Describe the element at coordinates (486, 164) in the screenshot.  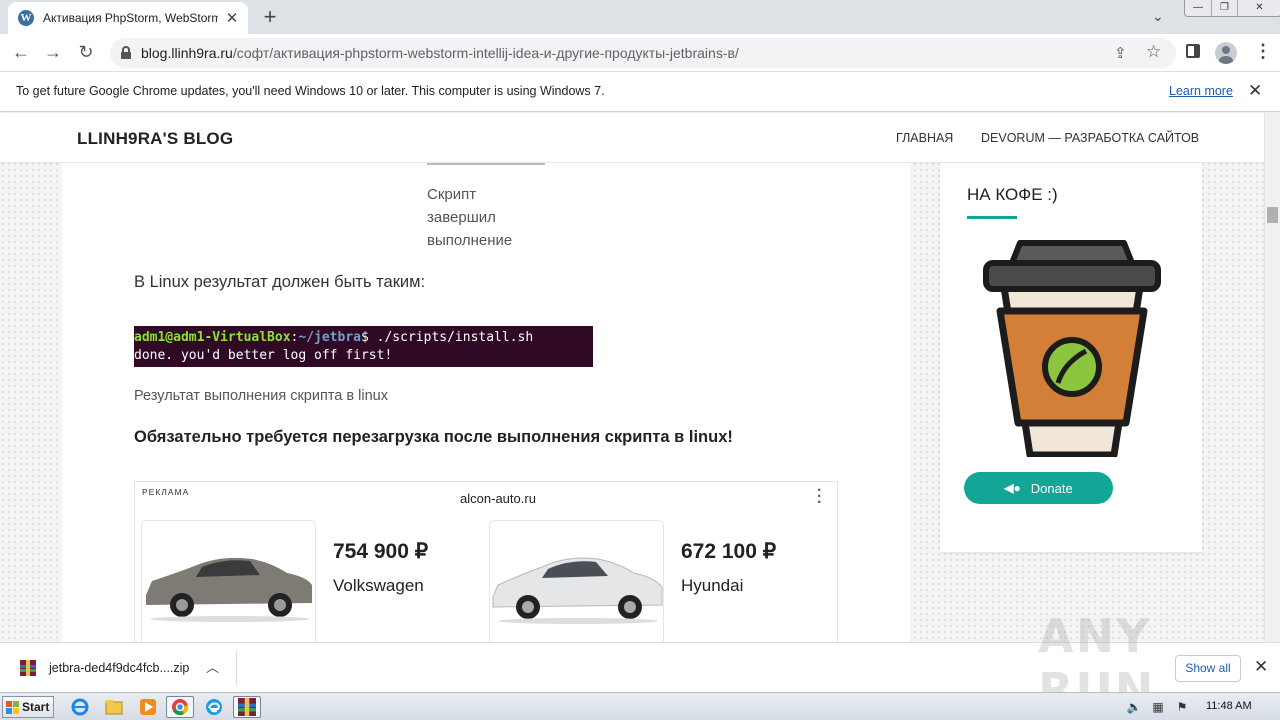
I see `image-bottom-edge` at that location.